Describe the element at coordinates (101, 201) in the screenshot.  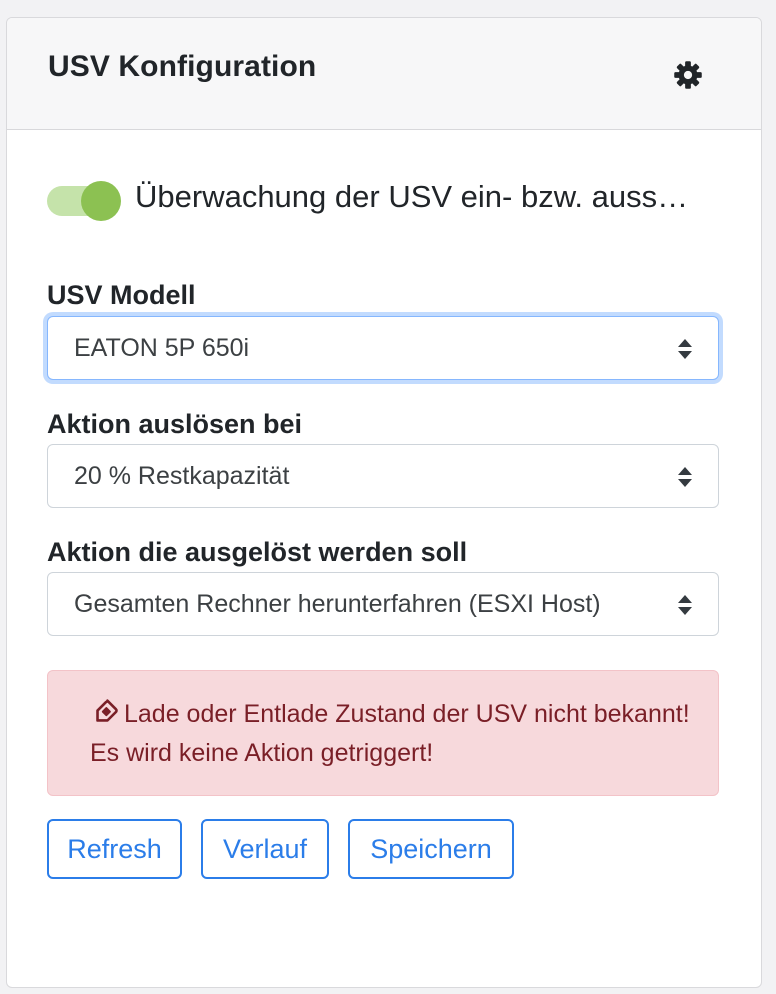
I see `toggle-knob` at that location.